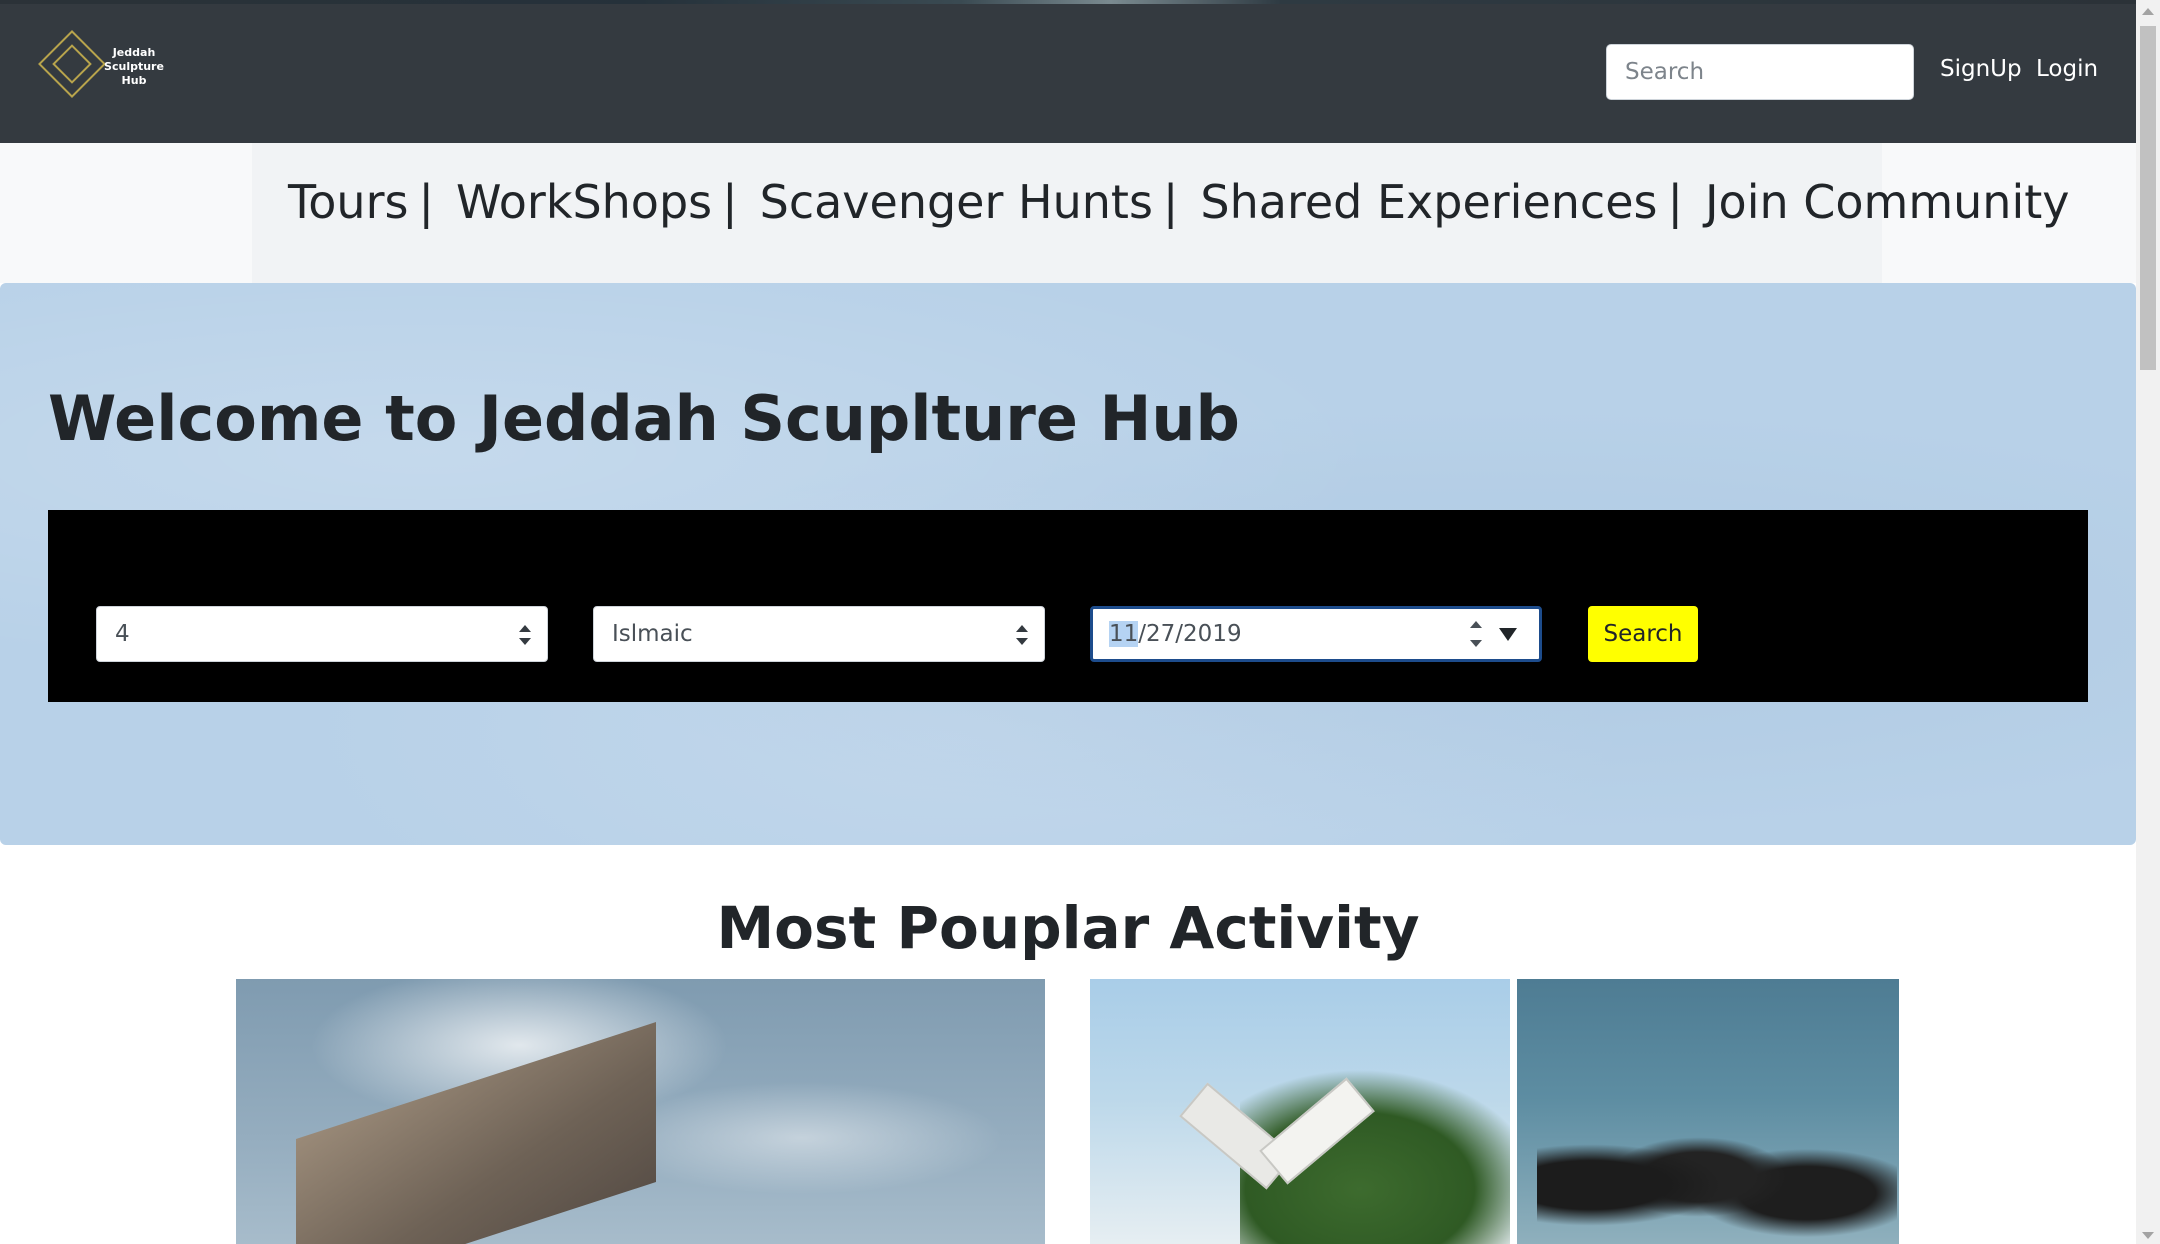 Image resolution: width=2160 pixels, height=1244 pixels. I want to click on scroll-thumb, so click(2148, 198).